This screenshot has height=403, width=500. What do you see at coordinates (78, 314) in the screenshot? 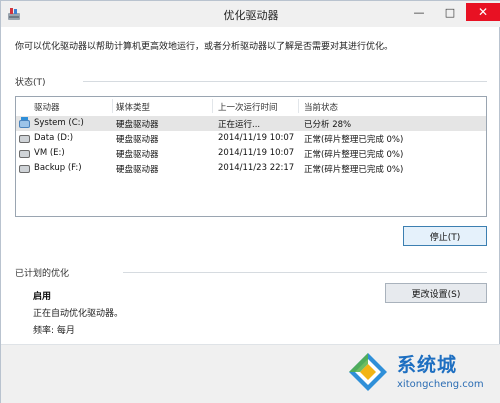
I see `schedule-status-desc: 正在自动优化驱动器。` at bounding box center [78, 314].